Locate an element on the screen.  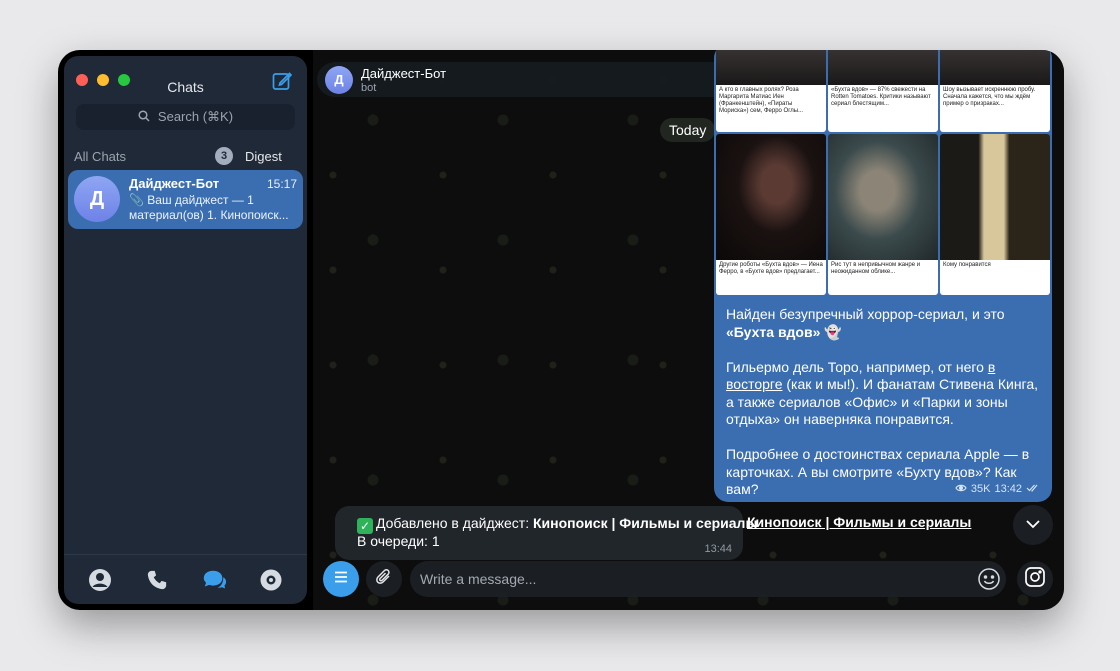
emoji-icon is located at coordinates (989, 579).